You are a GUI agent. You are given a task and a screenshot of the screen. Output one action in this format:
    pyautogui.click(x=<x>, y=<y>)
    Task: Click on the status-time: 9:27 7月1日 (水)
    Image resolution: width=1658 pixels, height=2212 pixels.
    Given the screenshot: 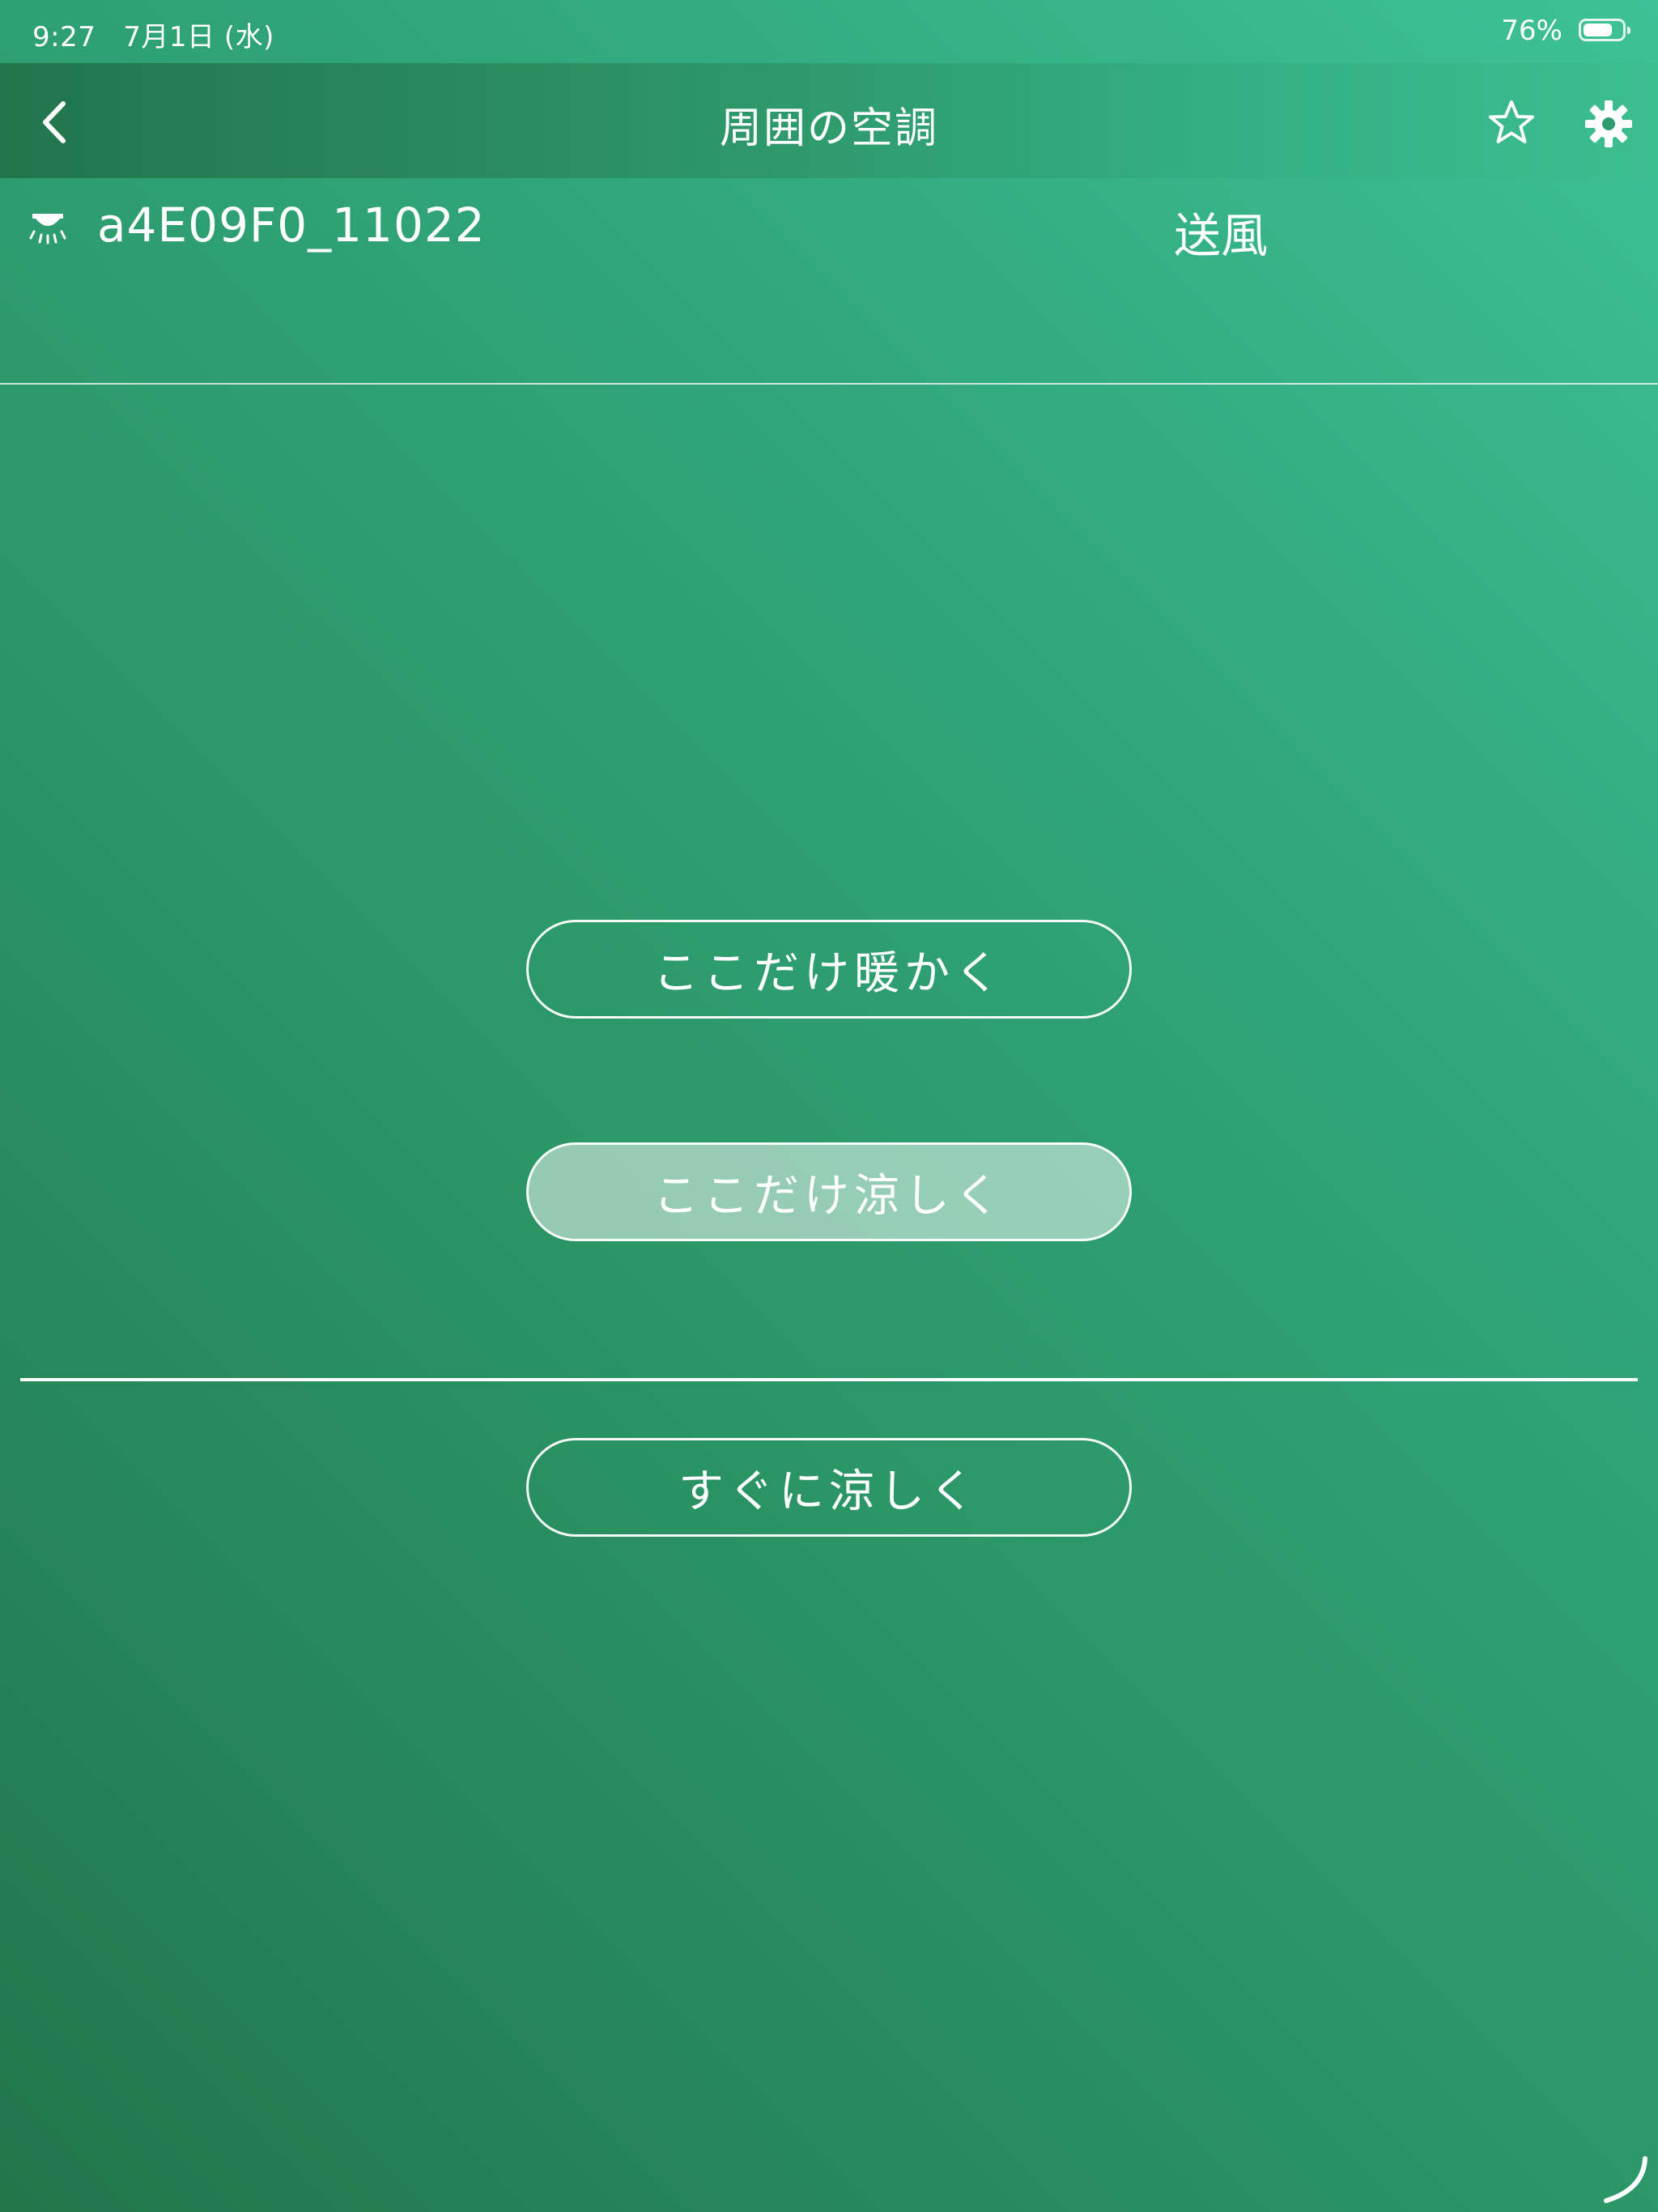 What is the action you would take?
    pyautogui.click(x=153, y=34)
    